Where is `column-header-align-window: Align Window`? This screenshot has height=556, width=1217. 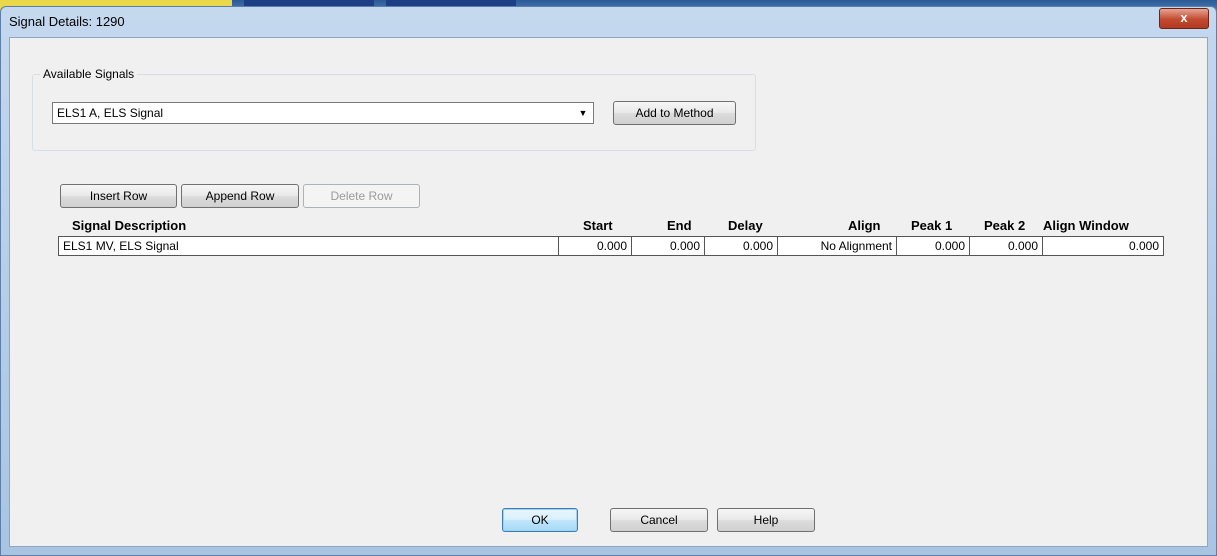
column-header-align-window: Align Window is located at coordinates (1086, 225).